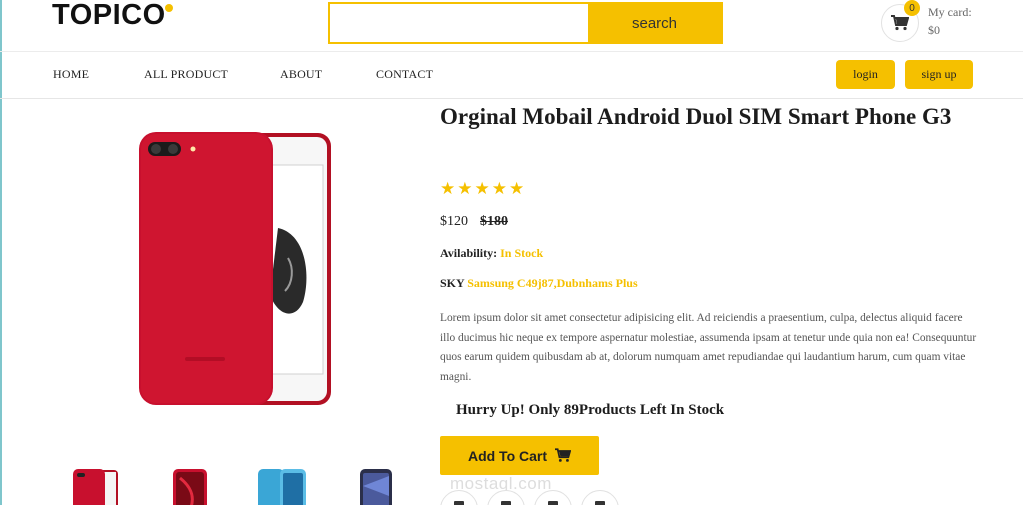 The height and width of the screenshot is (505, 1023). I want to click on search-button: search, so click(654, 23).